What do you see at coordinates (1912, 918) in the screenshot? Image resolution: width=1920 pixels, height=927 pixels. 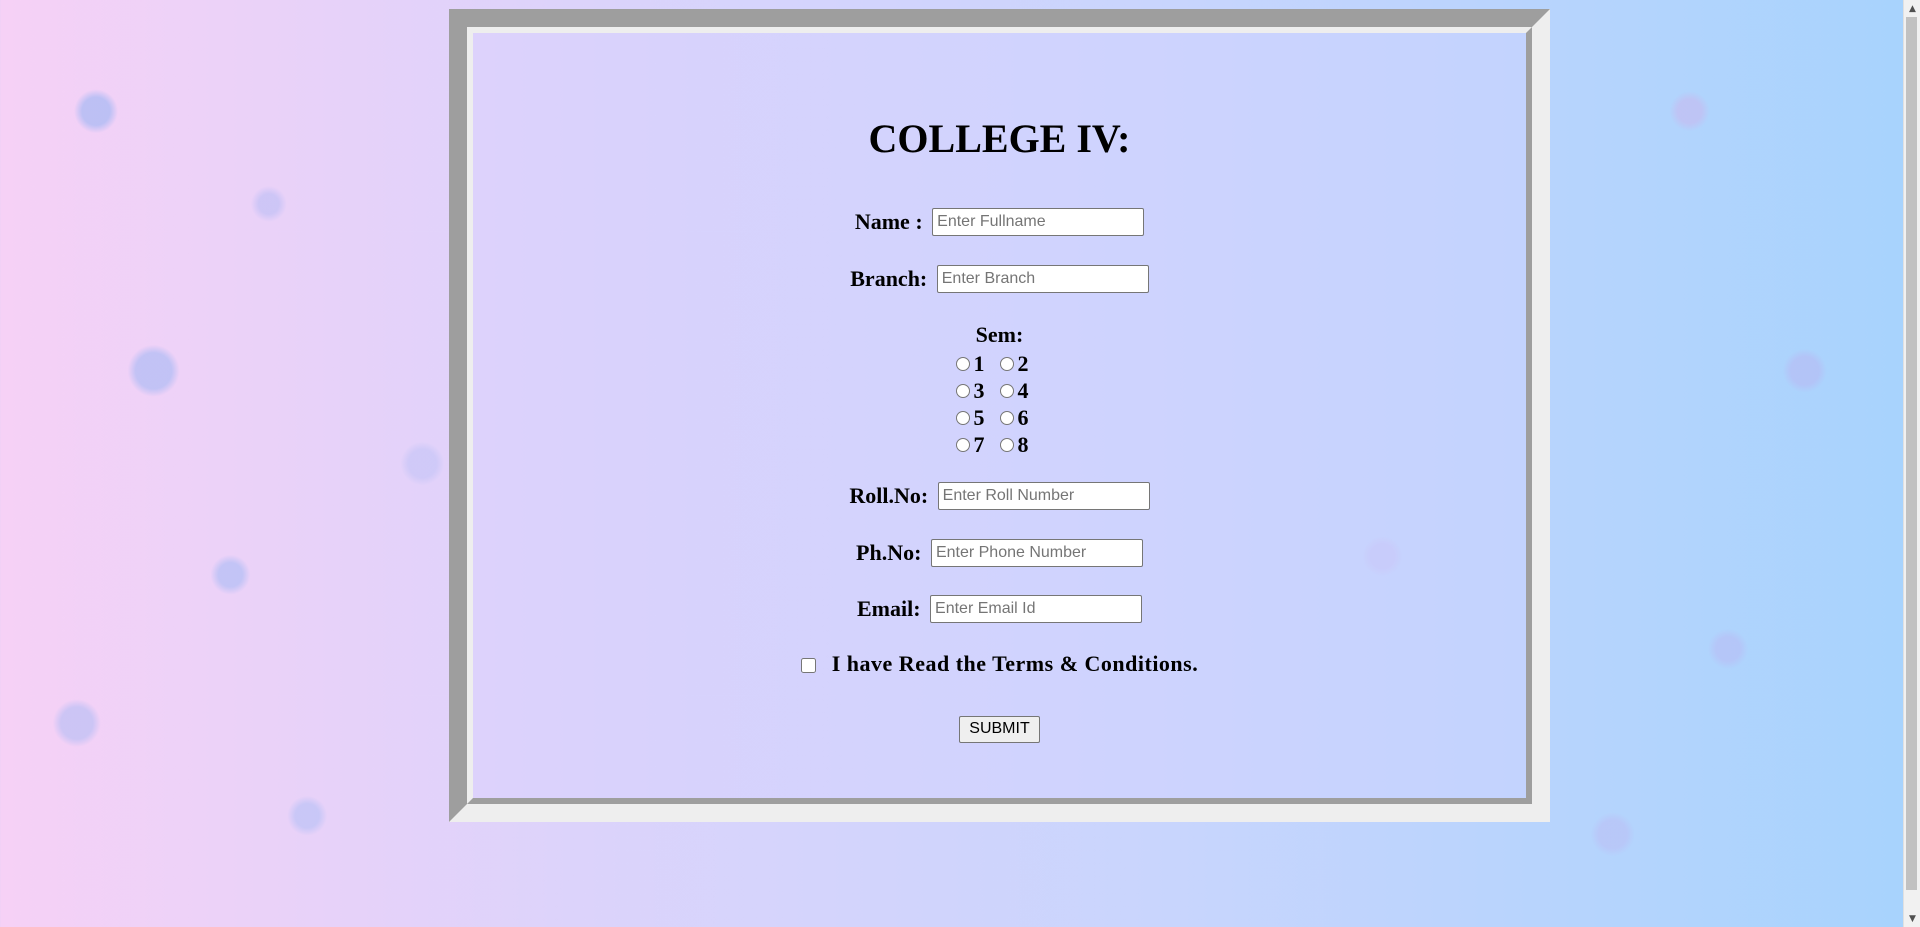 I see `scroll-down-arrow-icon: ▼` at bounding box center [1912, 918].